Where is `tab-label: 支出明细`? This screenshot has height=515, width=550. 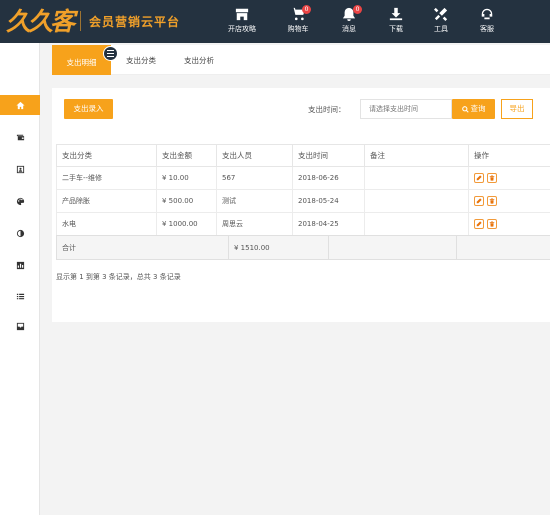 tab-label: 支出明细 is located at coordinates (81, 62).